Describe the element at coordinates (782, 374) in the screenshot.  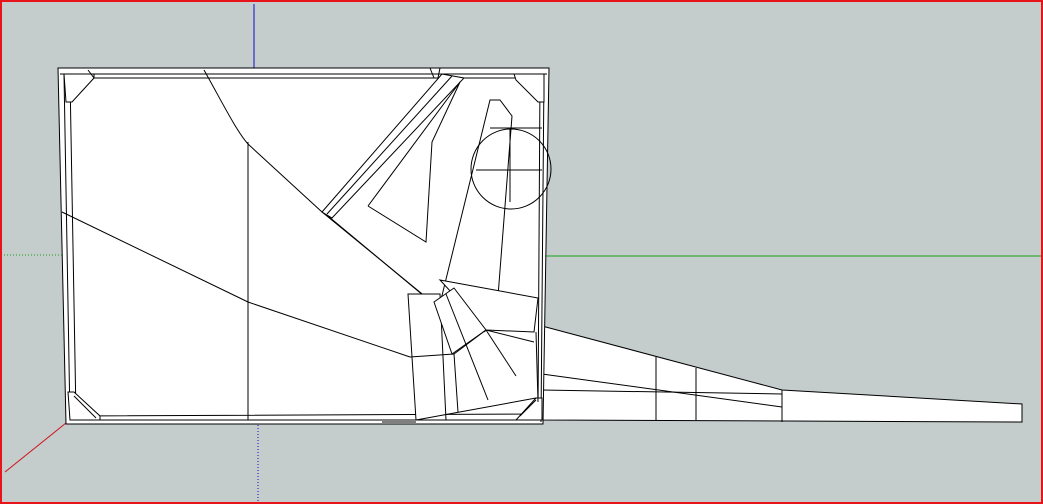
I see `tail-section` at that location.